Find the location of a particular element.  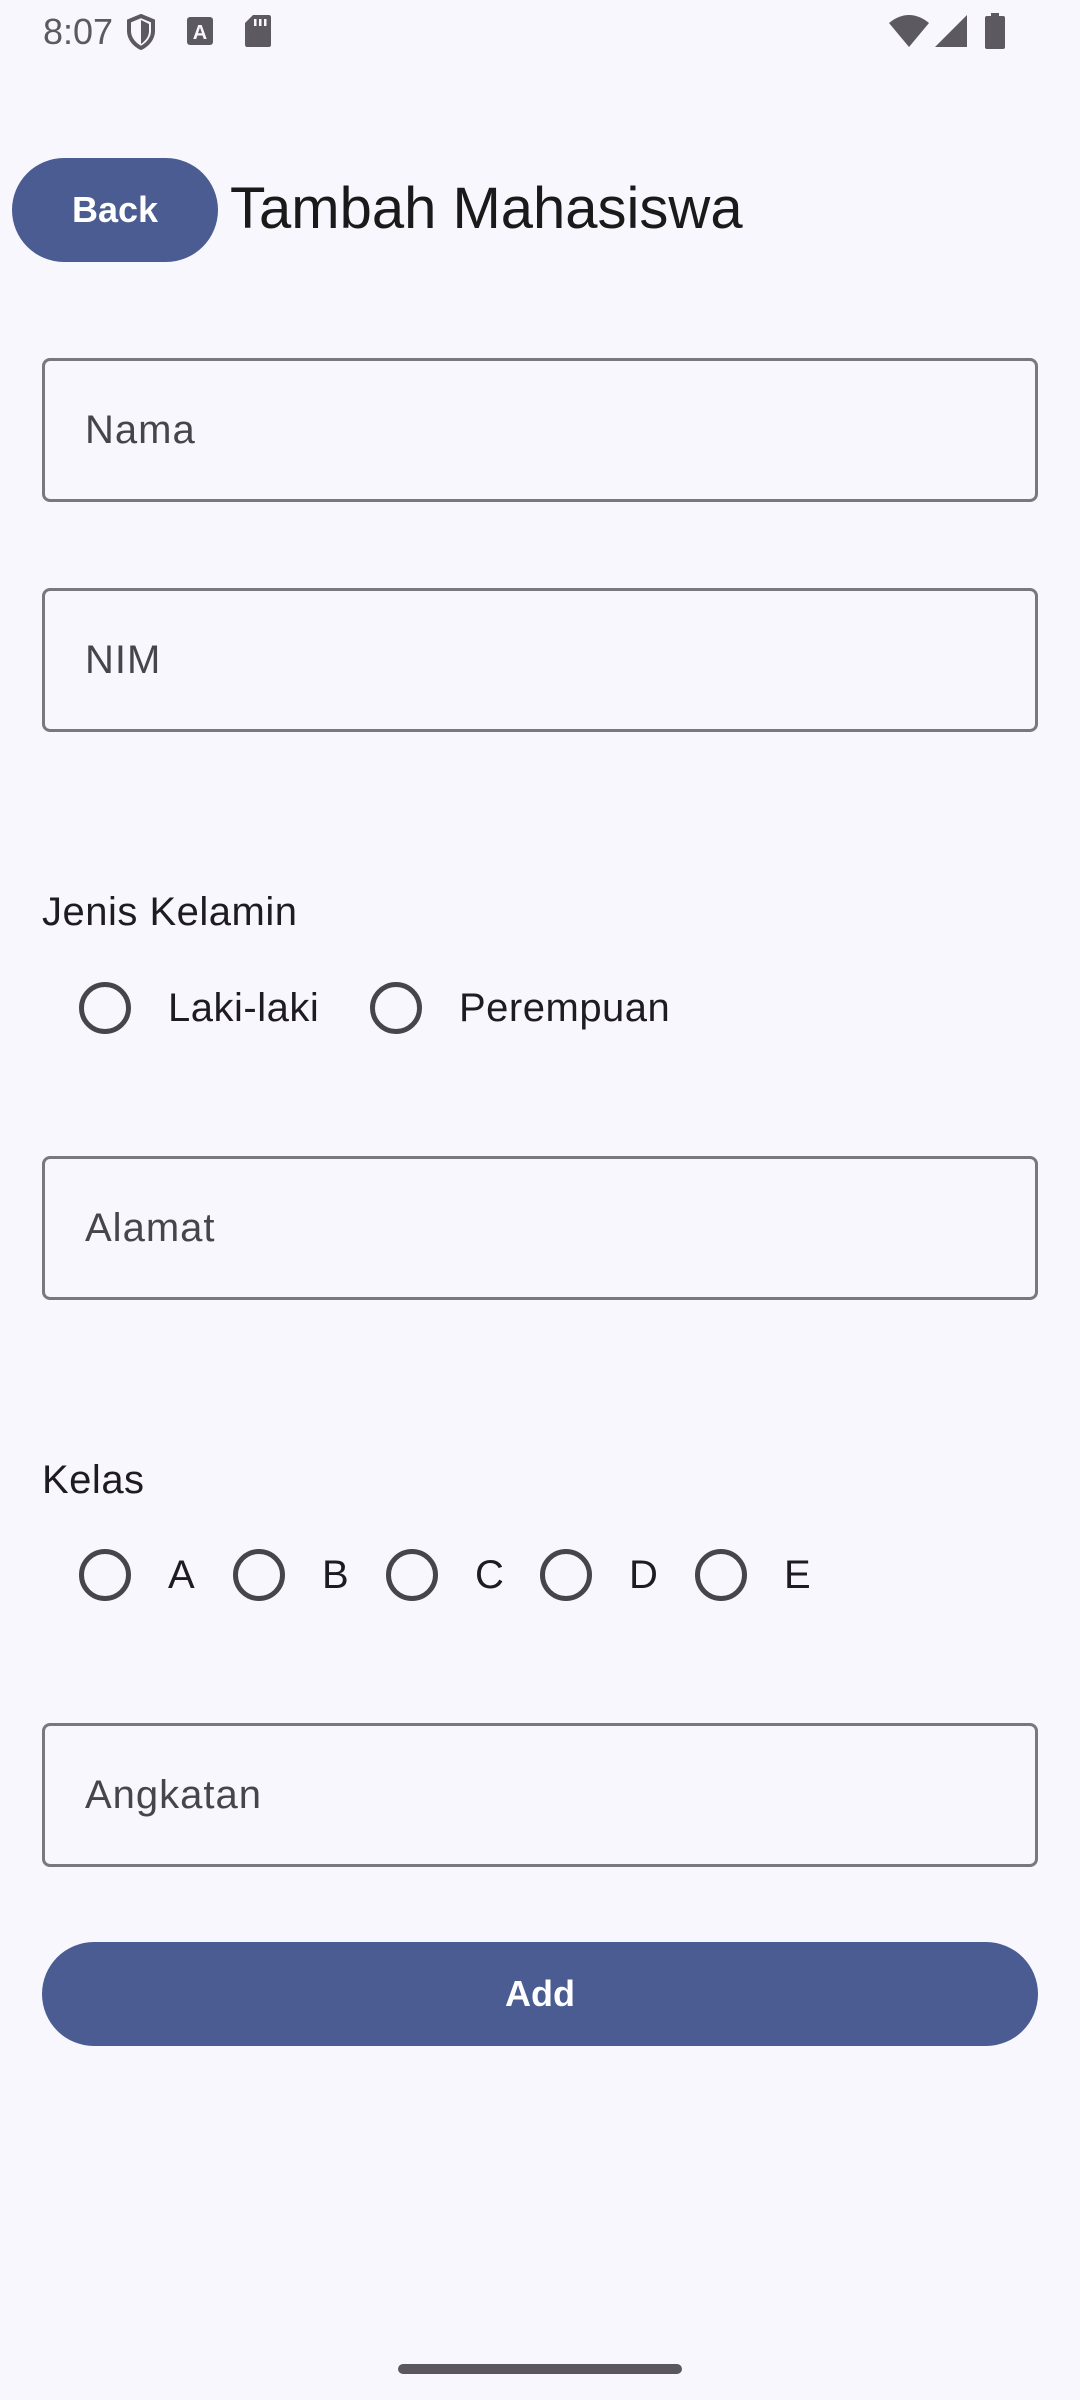

gender-radio-group: Laki-laki Perempuan is located at coordinates (540, 1008).